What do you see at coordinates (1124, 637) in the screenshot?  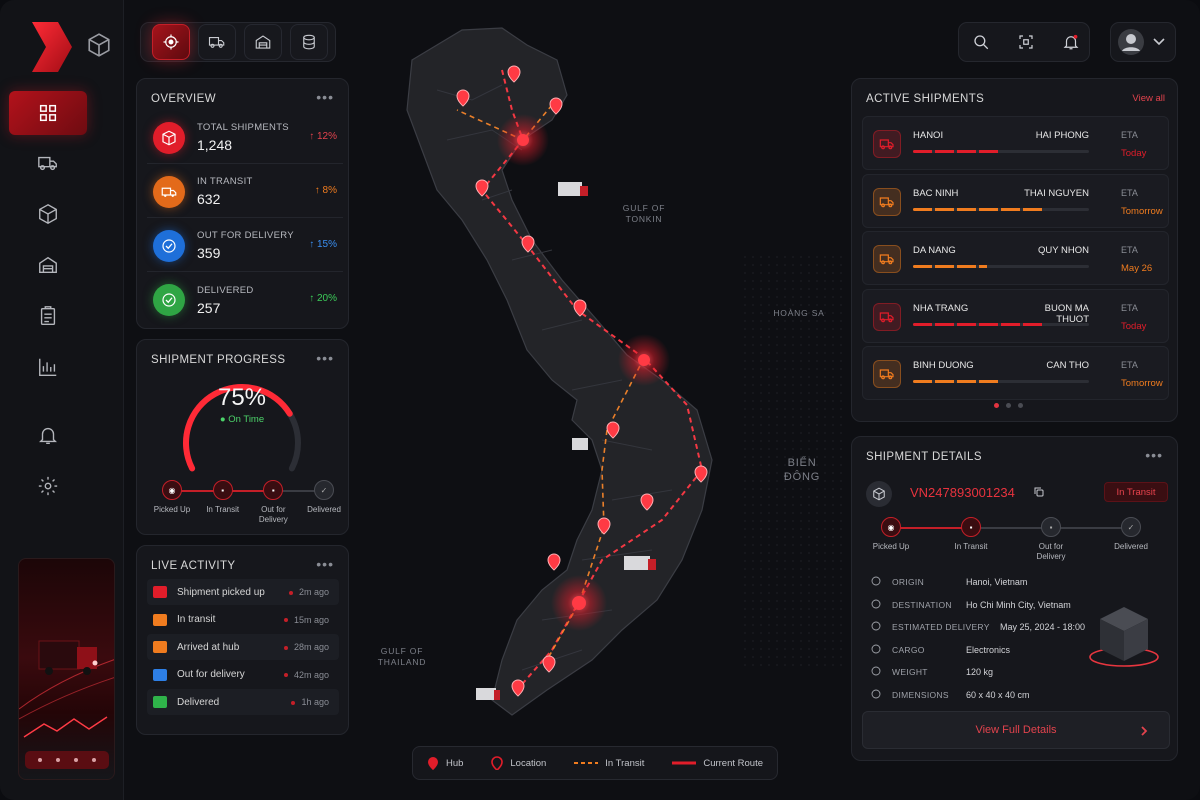 I see `box-3d-illustration` at bounding box center [1124, 637].